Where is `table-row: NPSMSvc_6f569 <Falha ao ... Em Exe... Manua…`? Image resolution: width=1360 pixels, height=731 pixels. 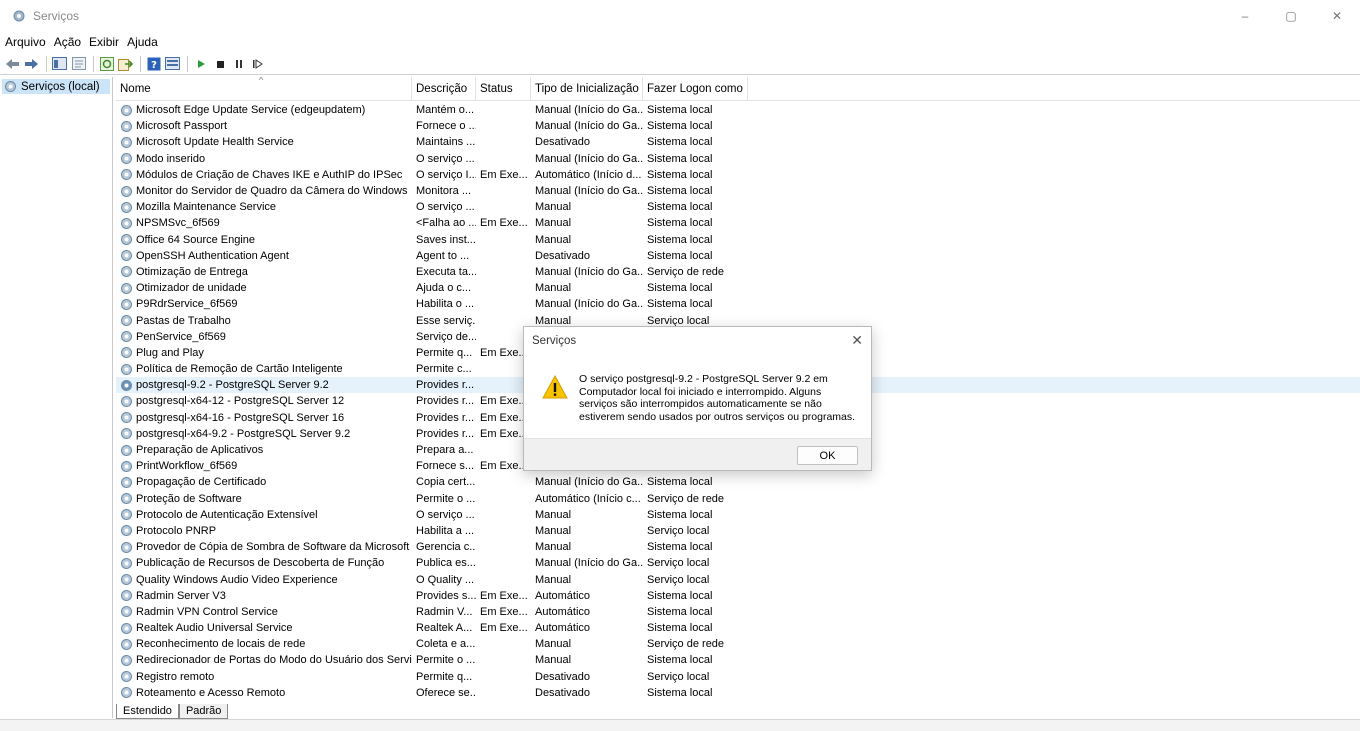
table-row: NPSMSvc_6f569 <Falha ao ... Em Exe... Manua… is located at coordinates (738, 223).